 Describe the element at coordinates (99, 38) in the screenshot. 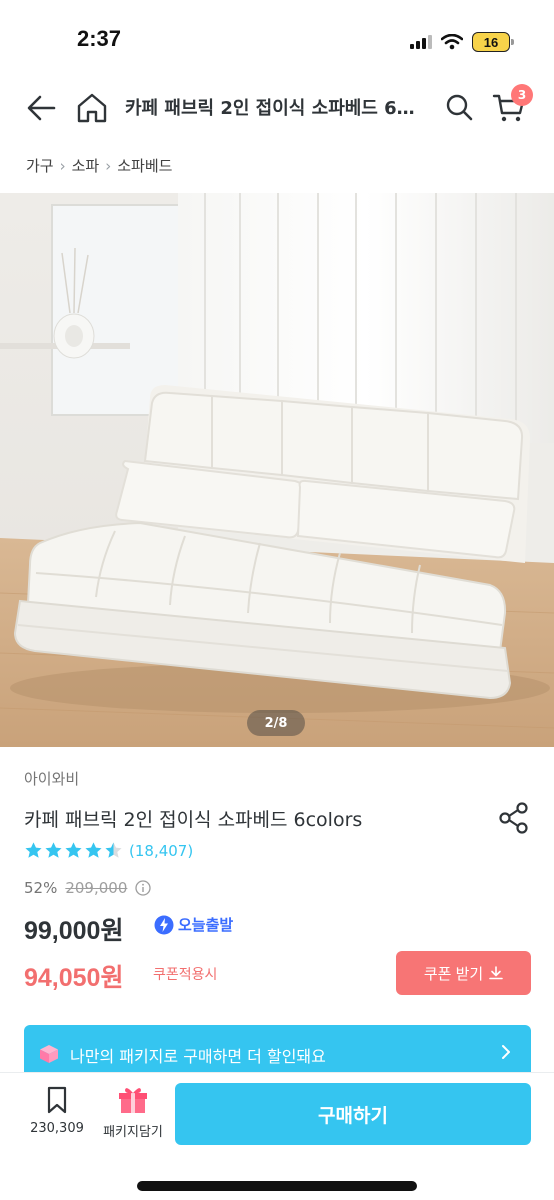

I see `status-time: 2:37` at that location.